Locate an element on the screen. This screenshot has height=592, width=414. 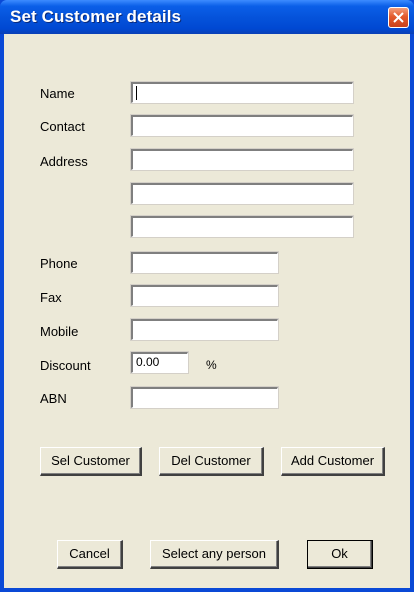
address-label: Address is located at coordinates (64, 161).